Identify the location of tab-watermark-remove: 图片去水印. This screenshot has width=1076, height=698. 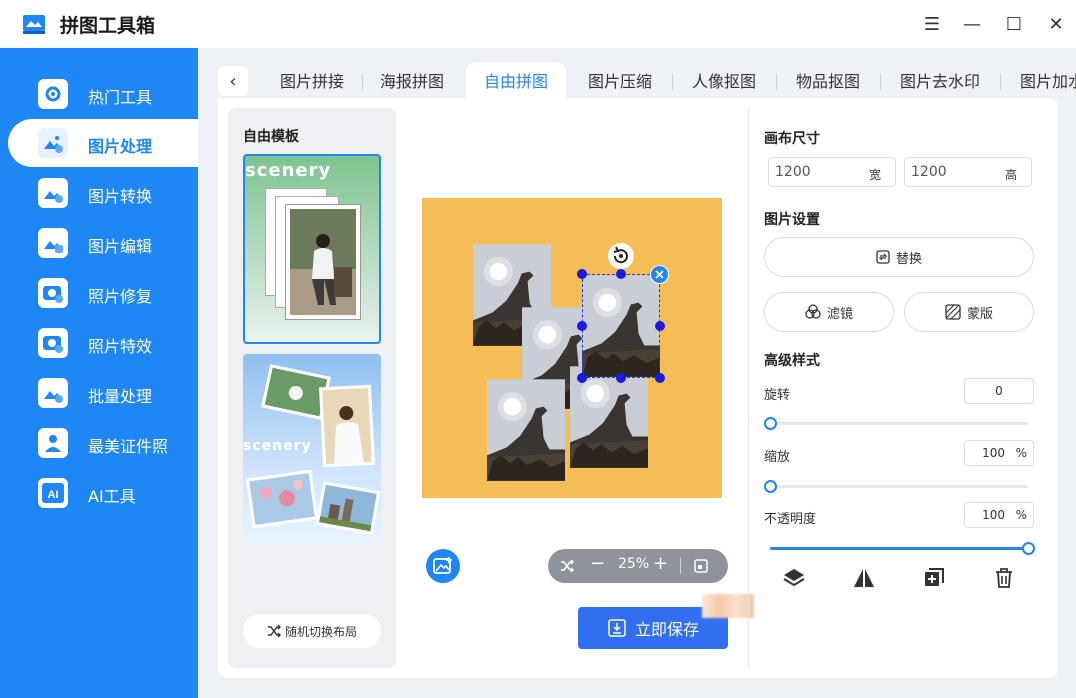
(940, 80).